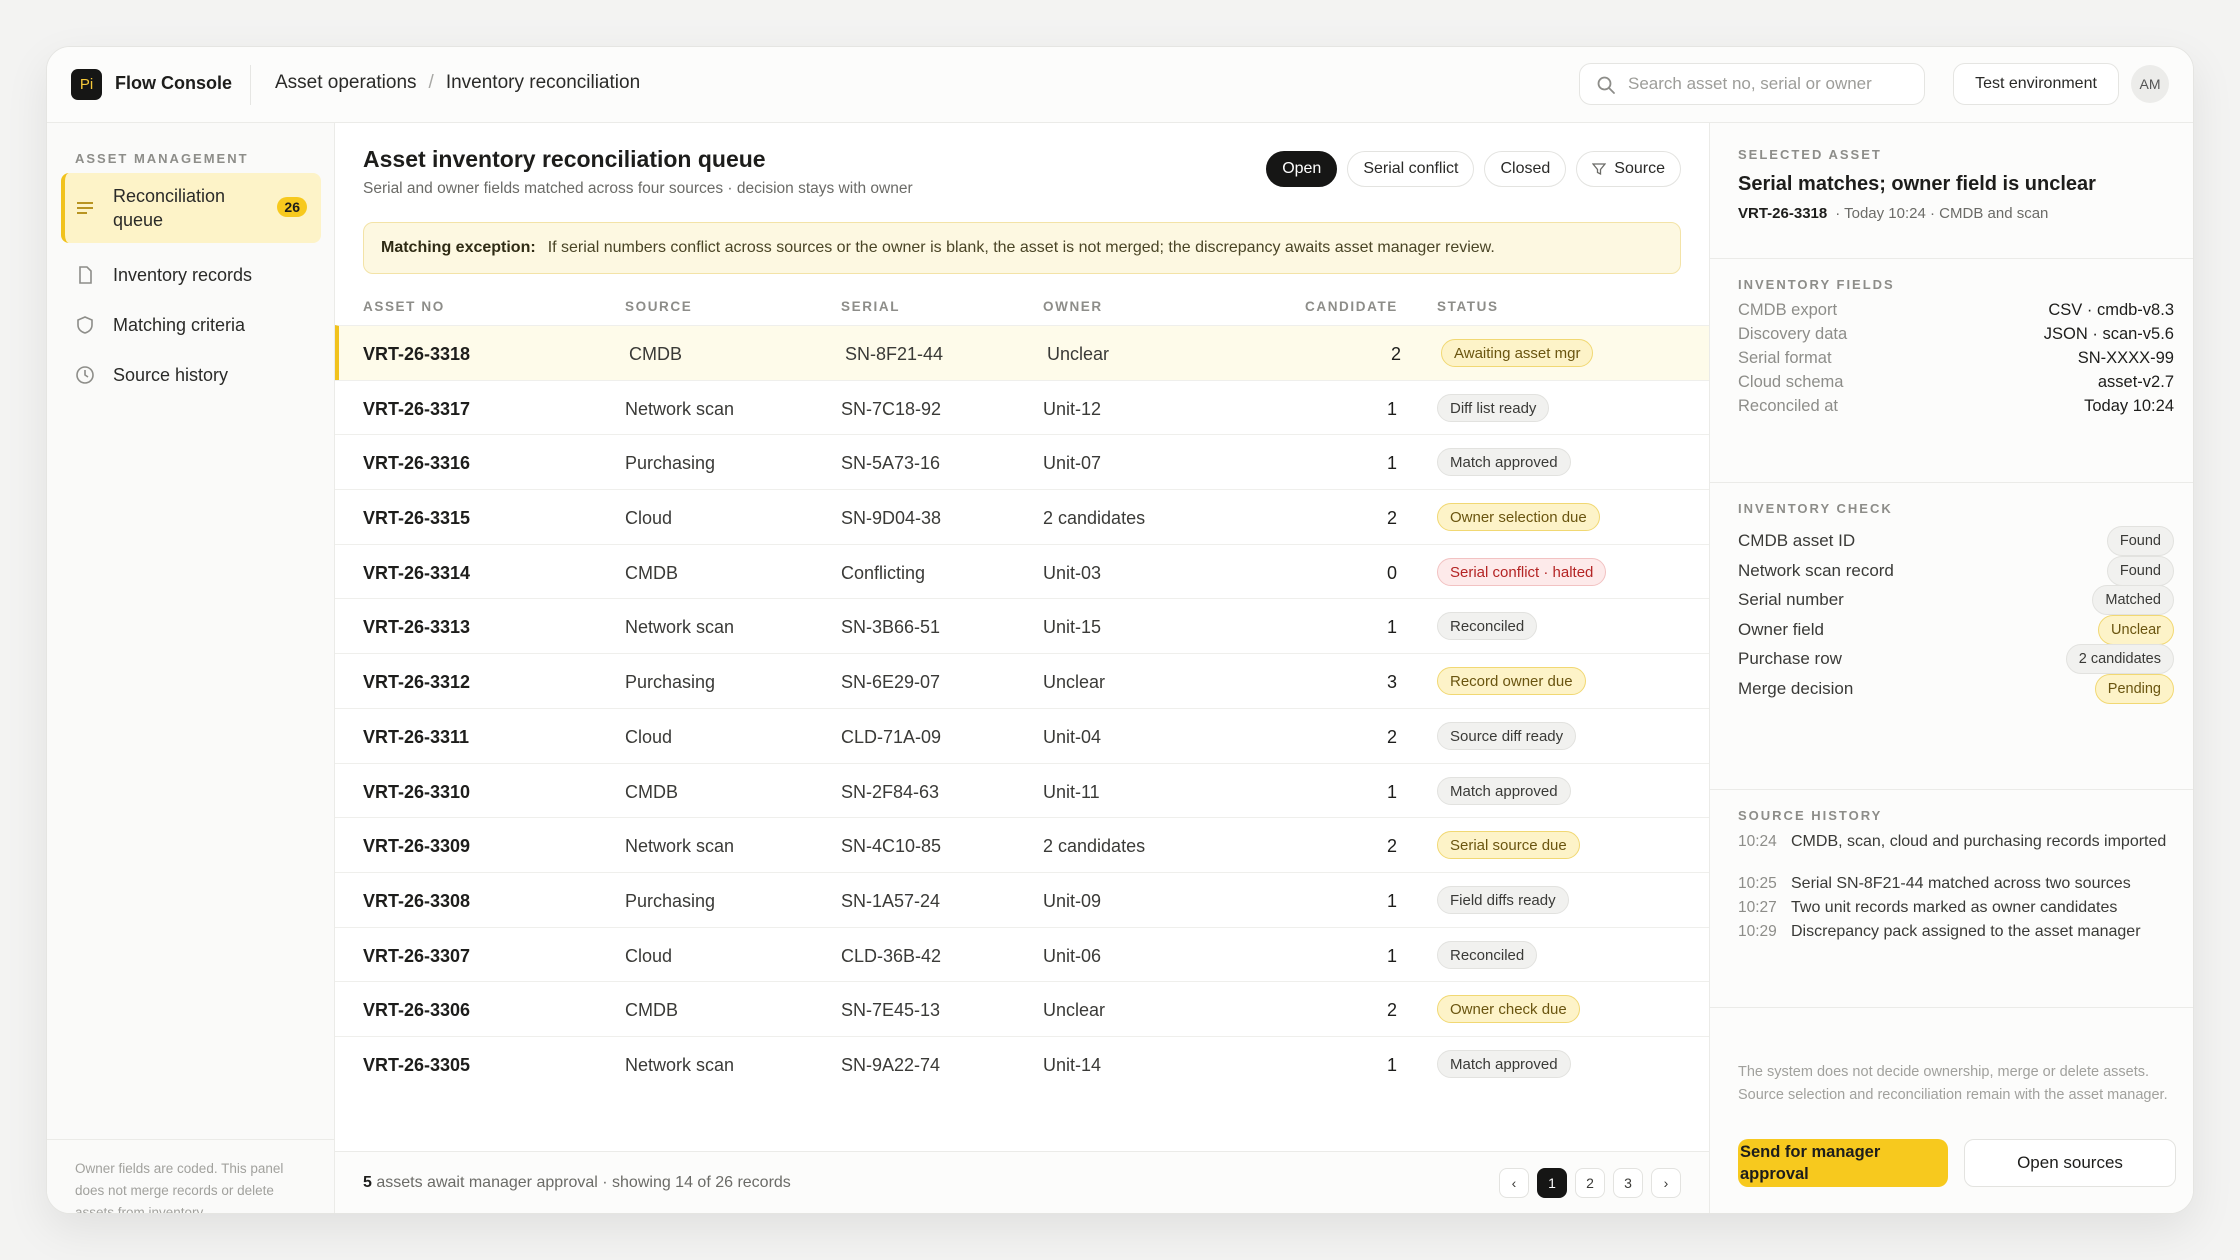 This screenshot has height=1260, width=2240. Describe the element at coordinates (543, 83) in the screenshot. I see `breadcrumb-inventory-reconciliation: Inventory reconciliation` at that location.